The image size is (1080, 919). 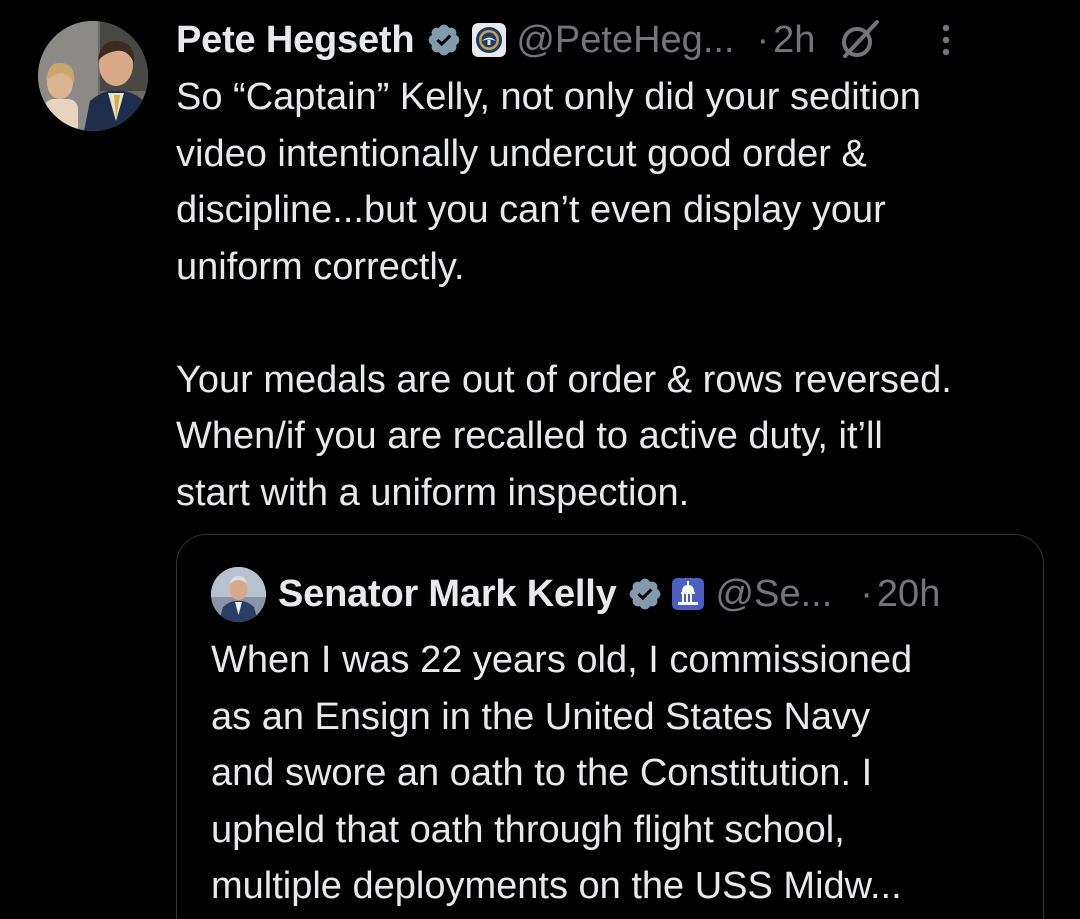 I want to click on quoted-post-header: Senator Mark Kelly @Se... · 20h, so click(x=648, y=594).